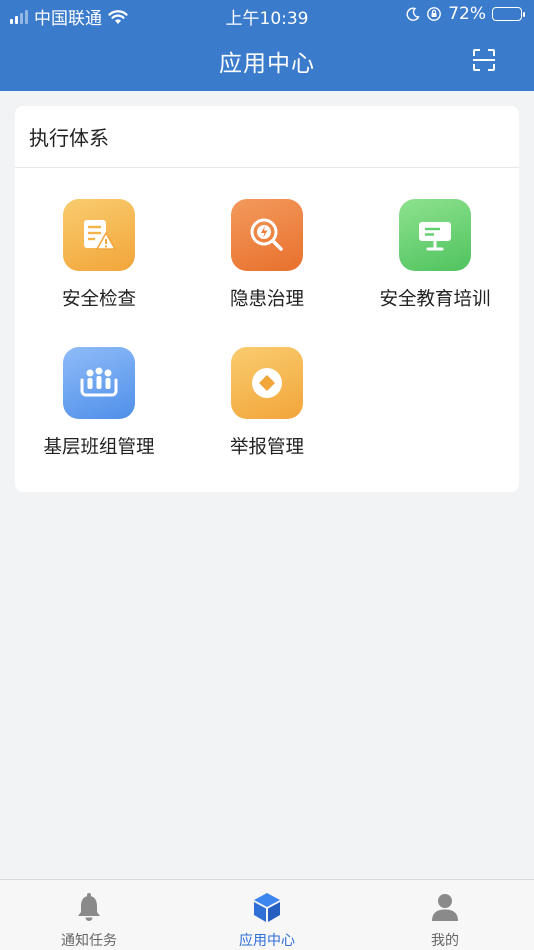  What do you see at coordinates (435, 299) in the screenshot?
I see `app-label: 安全教育培训` at bounding box center [435, 299].